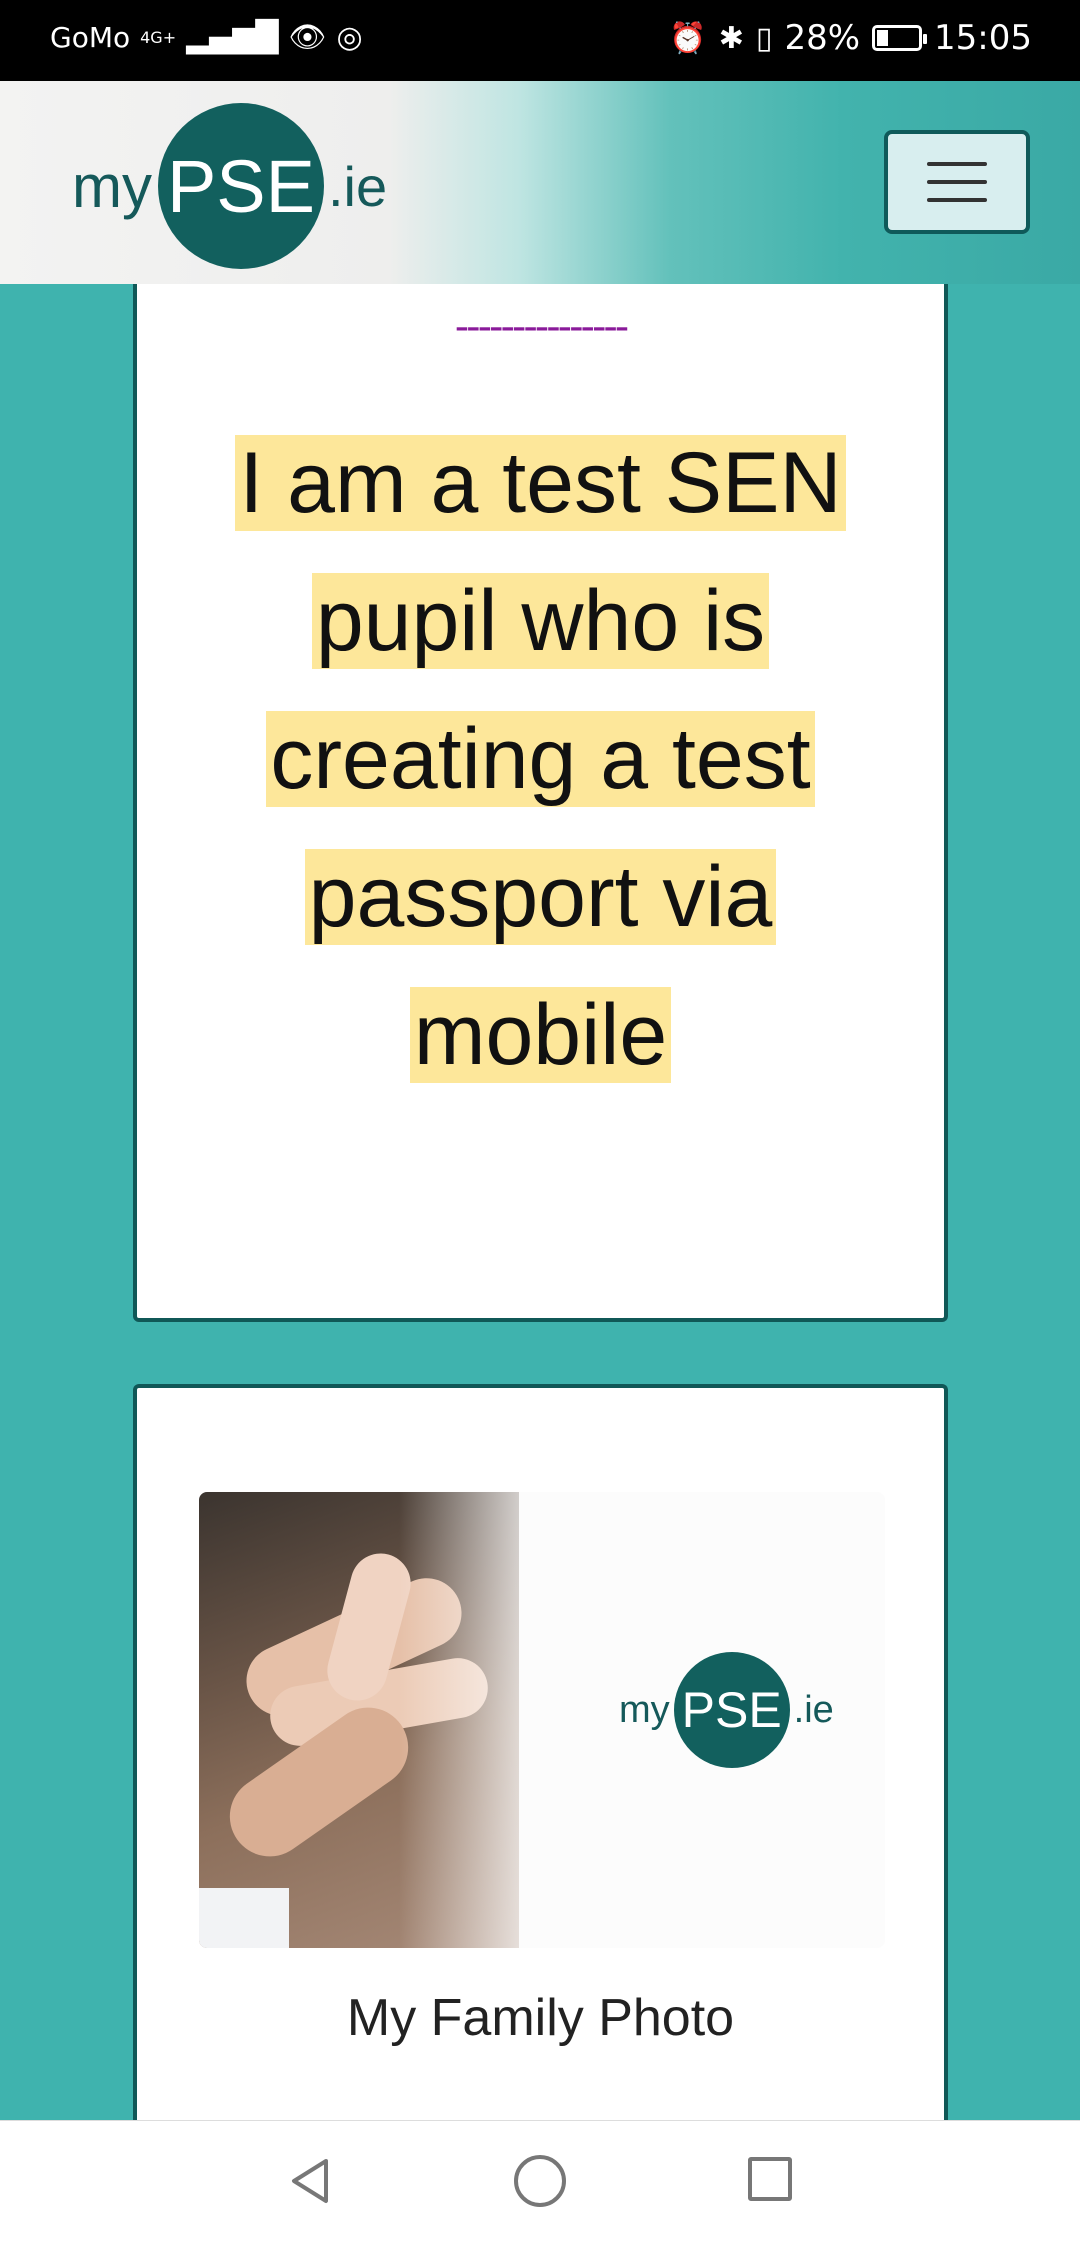 Image resolution: width=1080 pixels, height=2241 pixels. What do you see at coordinates (158, 37) in the screenshot?
I see `network-type: 4G+` at bounding box center [158, 37].